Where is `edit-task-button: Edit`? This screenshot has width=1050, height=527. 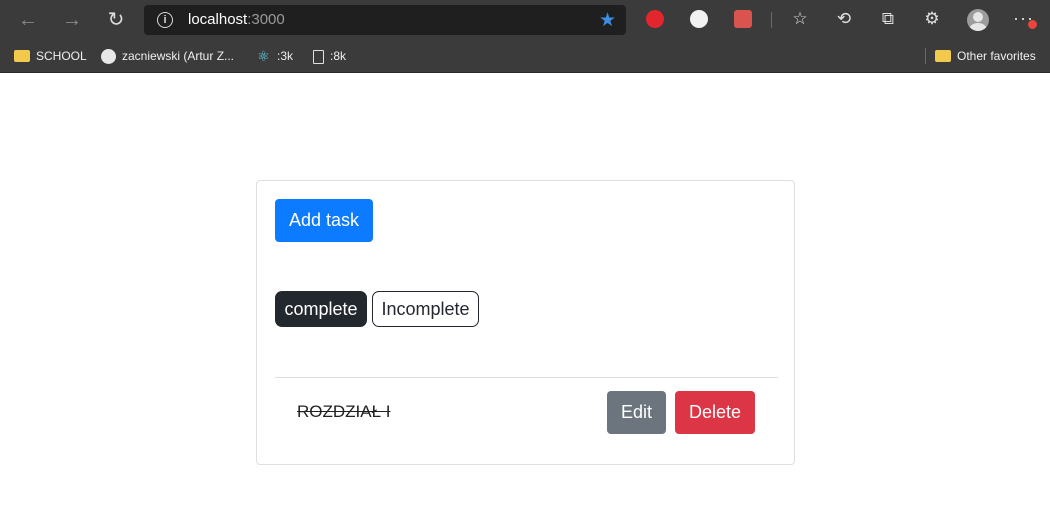 edit-task-button: Edit is located at coordinates (636, 412).